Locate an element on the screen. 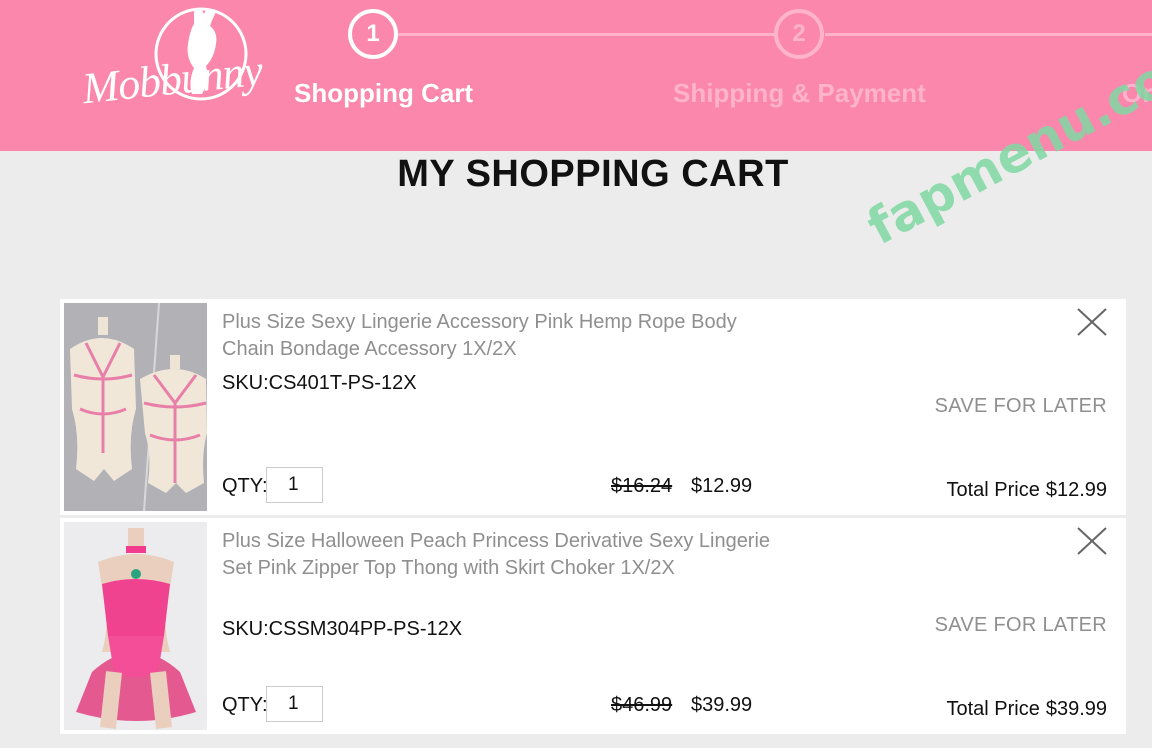 The height and width of the screenshot is (748, 1152). product-sku: SKU:CS401T-PS-12X is located at coordinates (319, 383).